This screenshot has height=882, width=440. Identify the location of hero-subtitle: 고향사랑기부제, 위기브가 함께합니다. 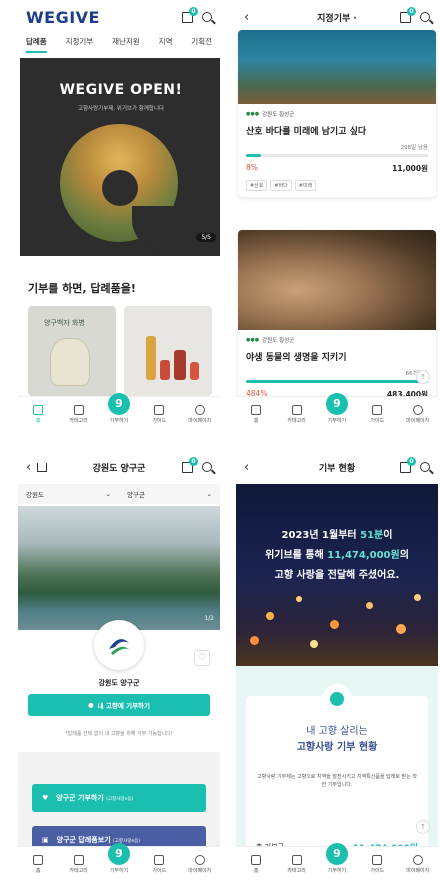
(121, 109).